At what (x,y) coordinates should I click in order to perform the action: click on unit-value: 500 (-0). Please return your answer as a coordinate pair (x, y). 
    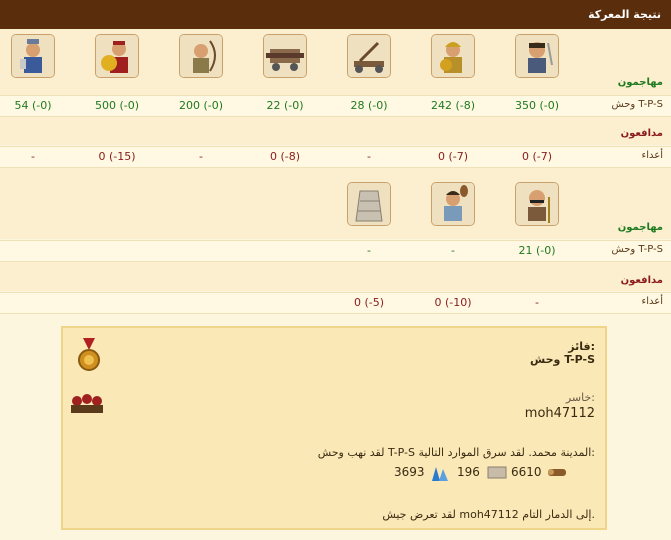
    Looking at the image, I should click on (117, 105).